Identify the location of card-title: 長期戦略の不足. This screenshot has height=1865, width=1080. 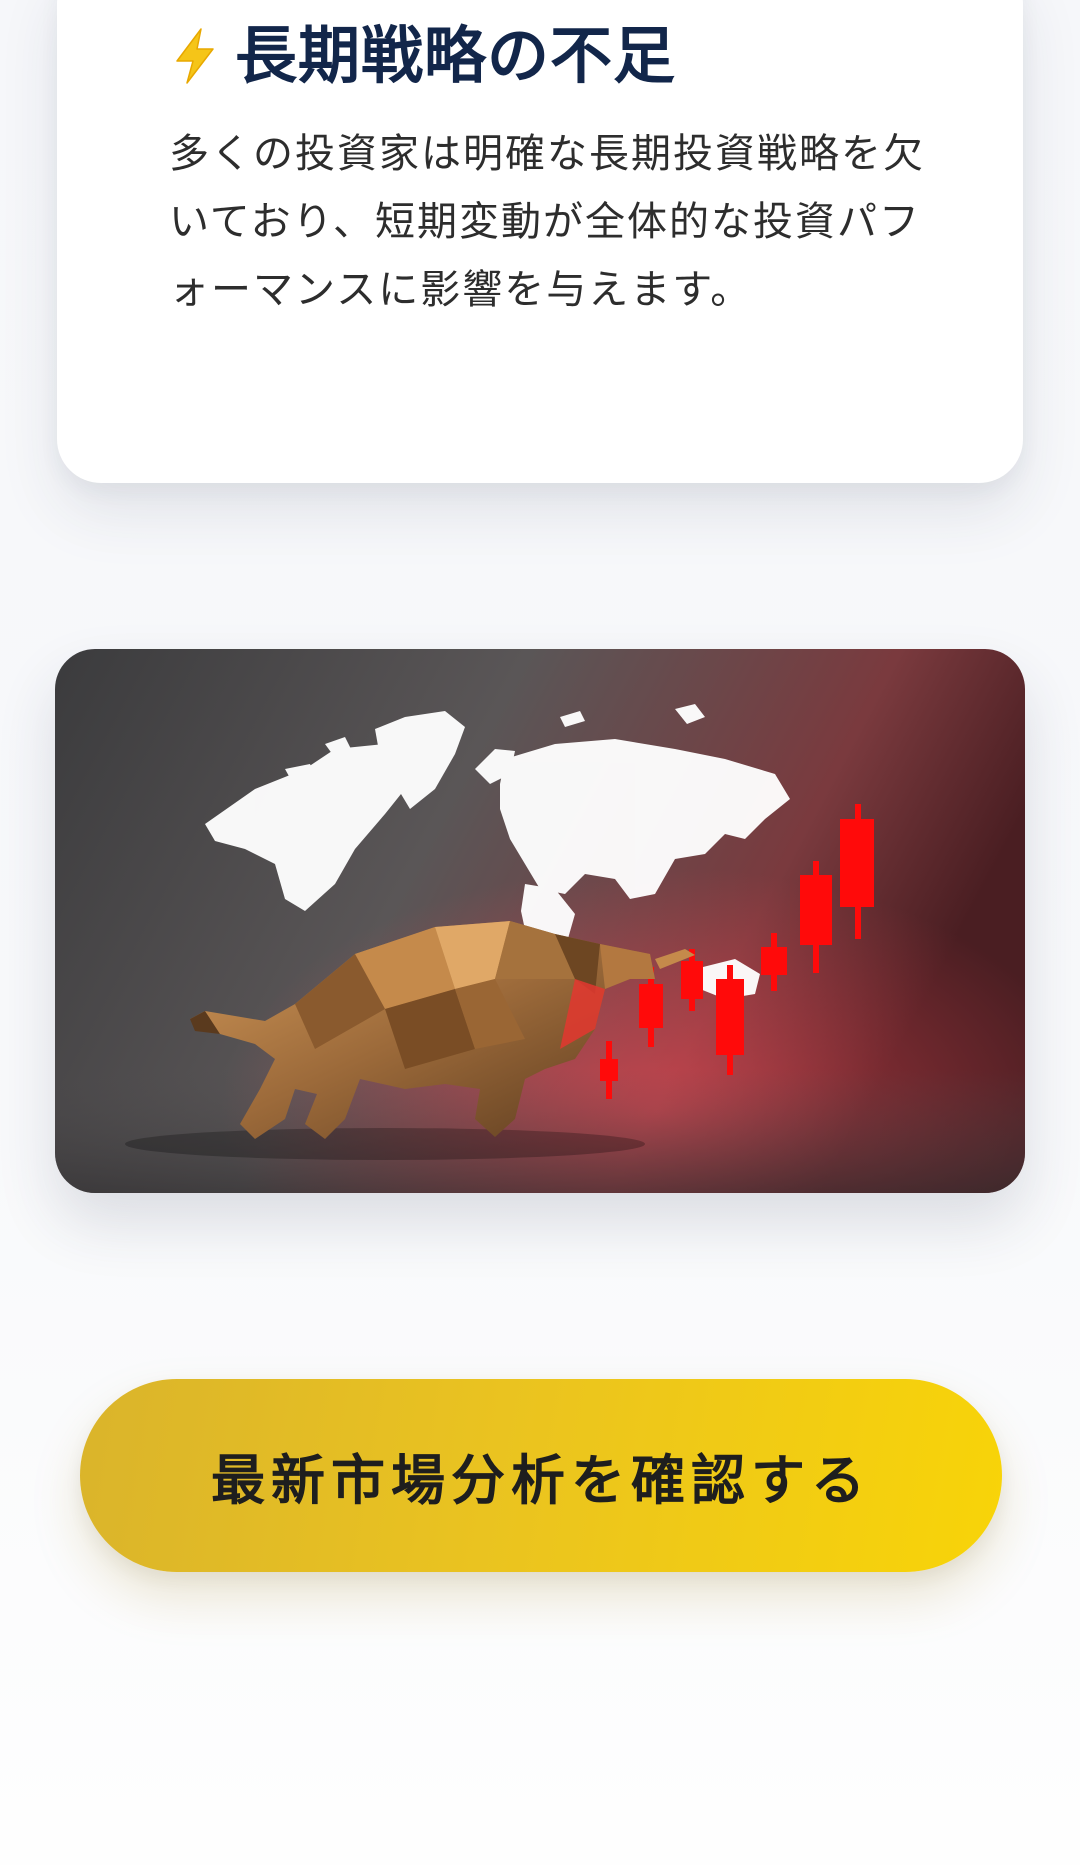
(456, 55).